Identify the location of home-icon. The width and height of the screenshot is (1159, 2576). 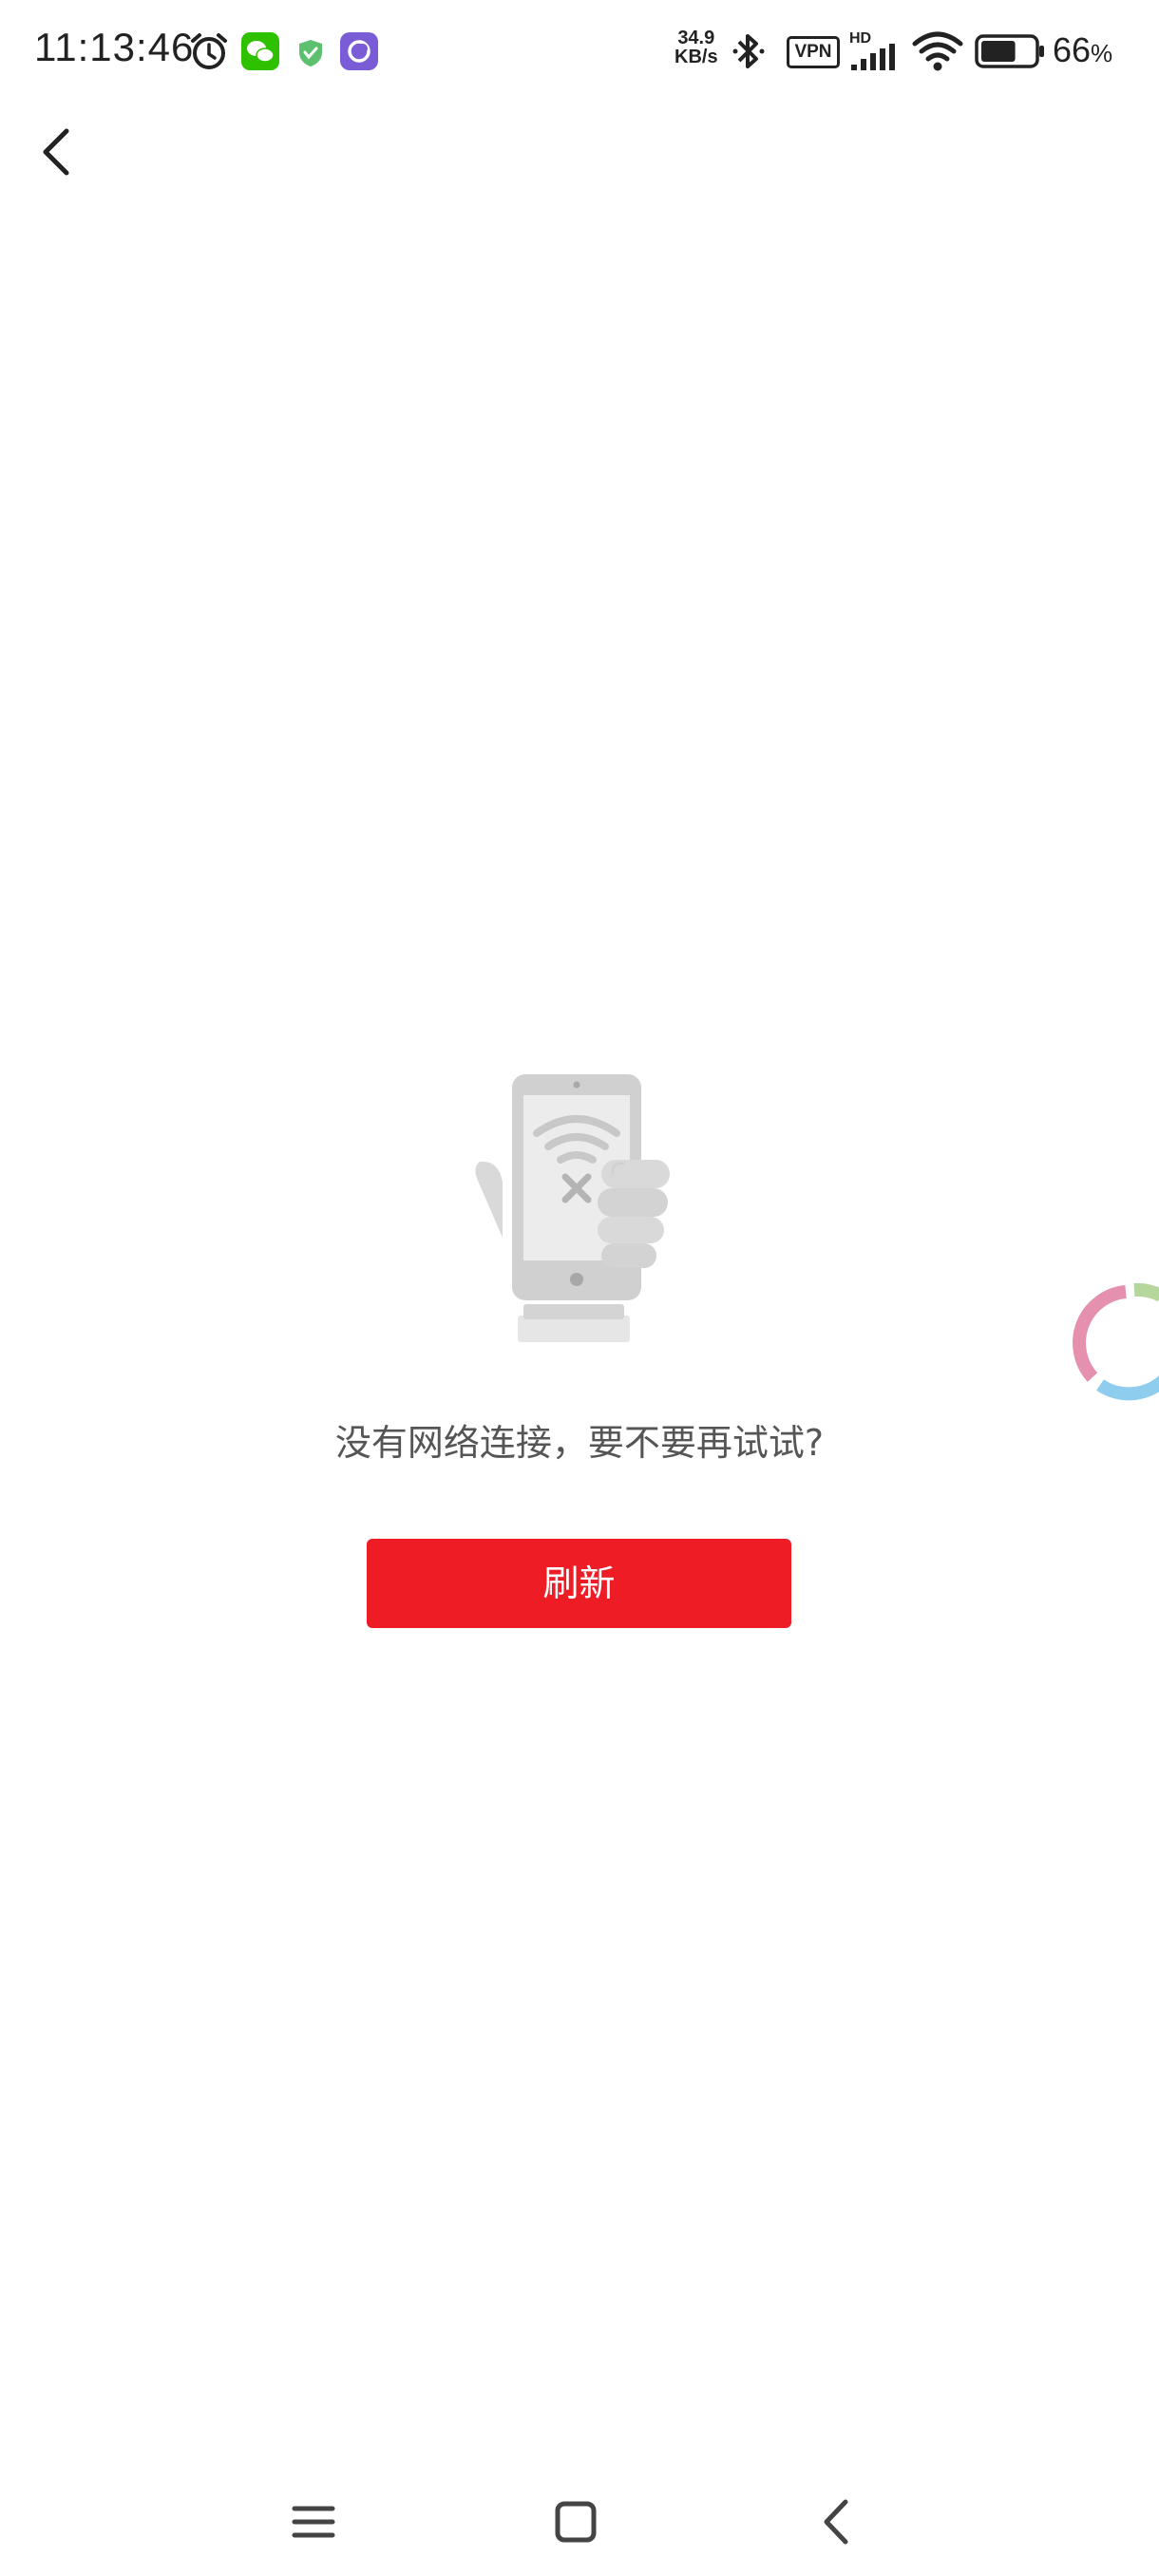
(576, 2522).